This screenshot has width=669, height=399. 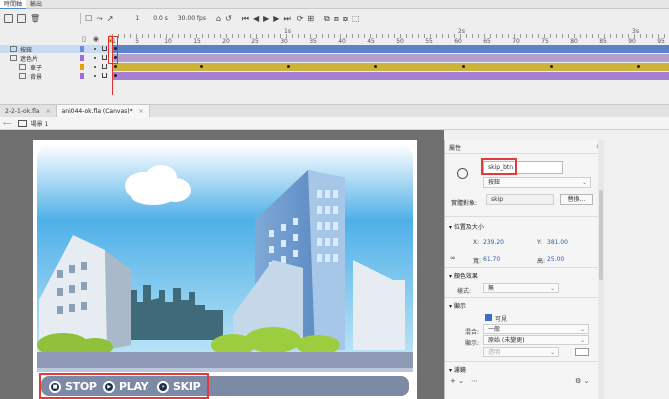 What do you see at coordinates (536, 329) in the screenshot?
I see `blend-select: 一般 ⌄` at bounding box center [536, 329].